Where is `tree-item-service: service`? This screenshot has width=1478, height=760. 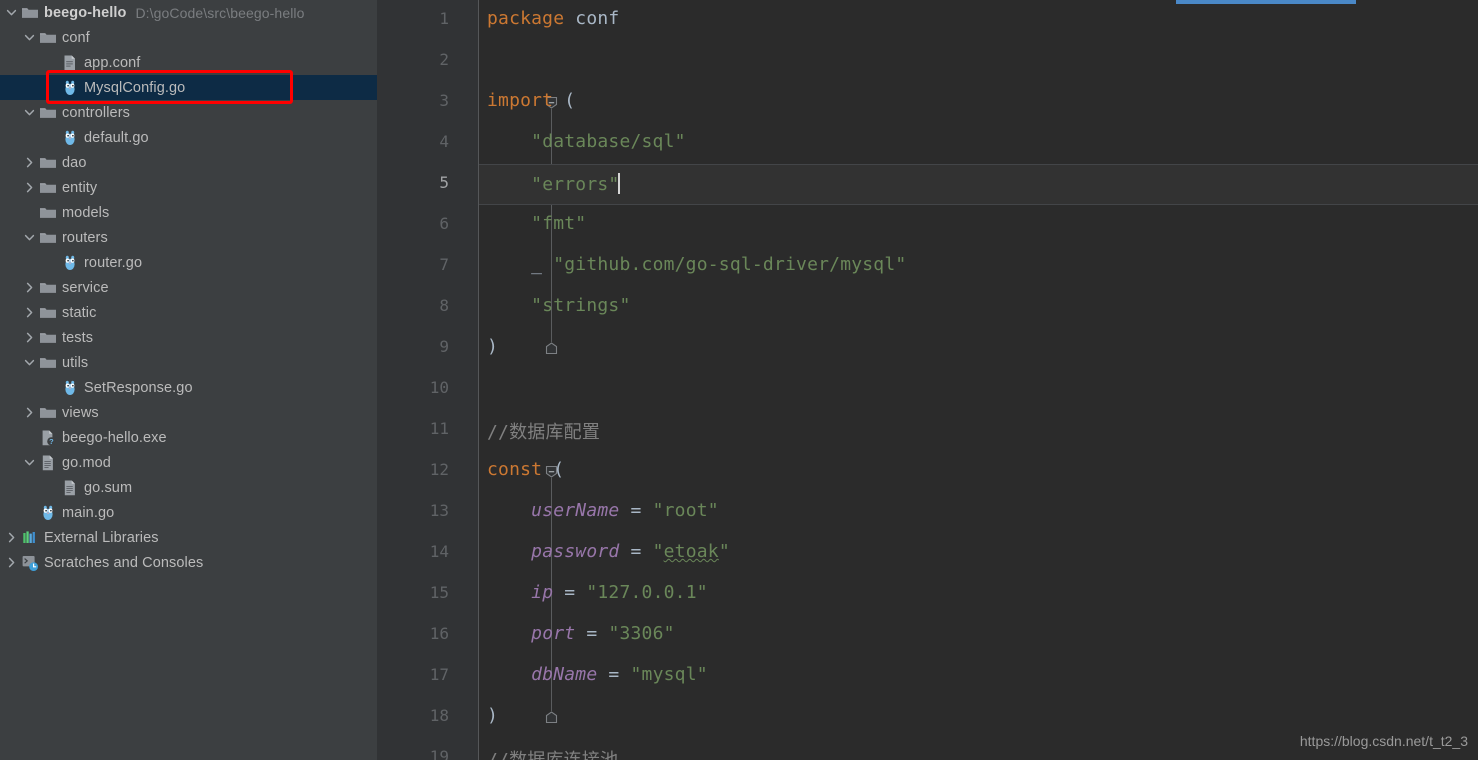
tree-item-service: service is located at coordinates (188, 287).